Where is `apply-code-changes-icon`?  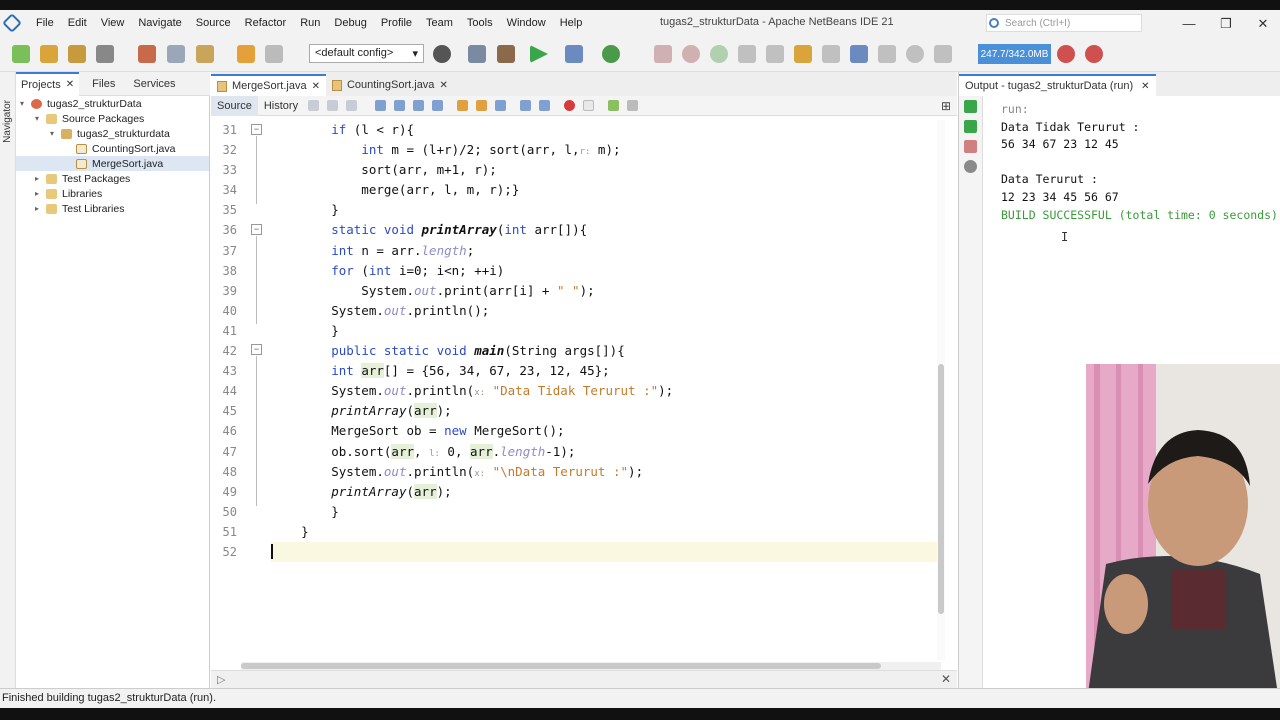
apply-code-changes-icon is located at coordinates (859, 54).